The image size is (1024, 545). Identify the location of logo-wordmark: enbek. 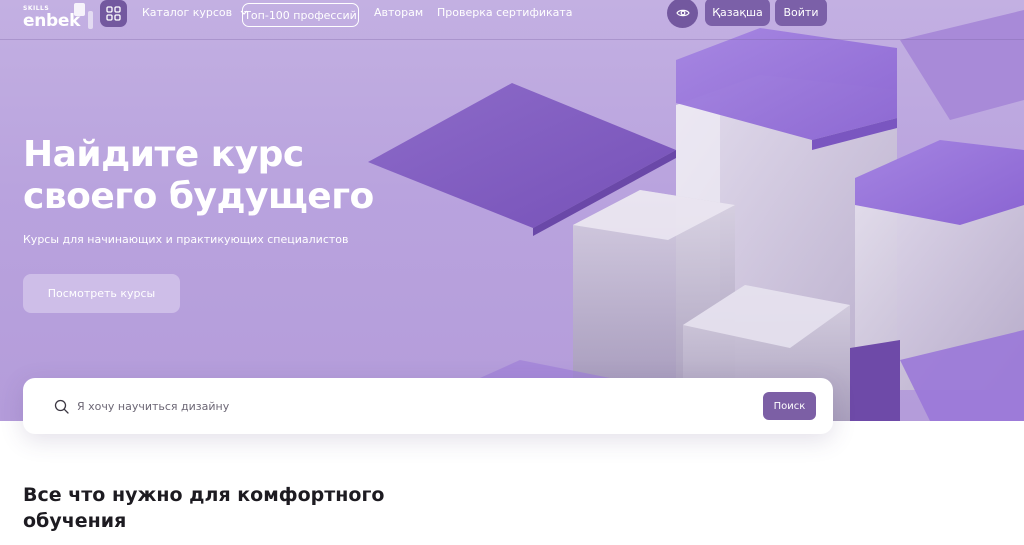
(52, 21).